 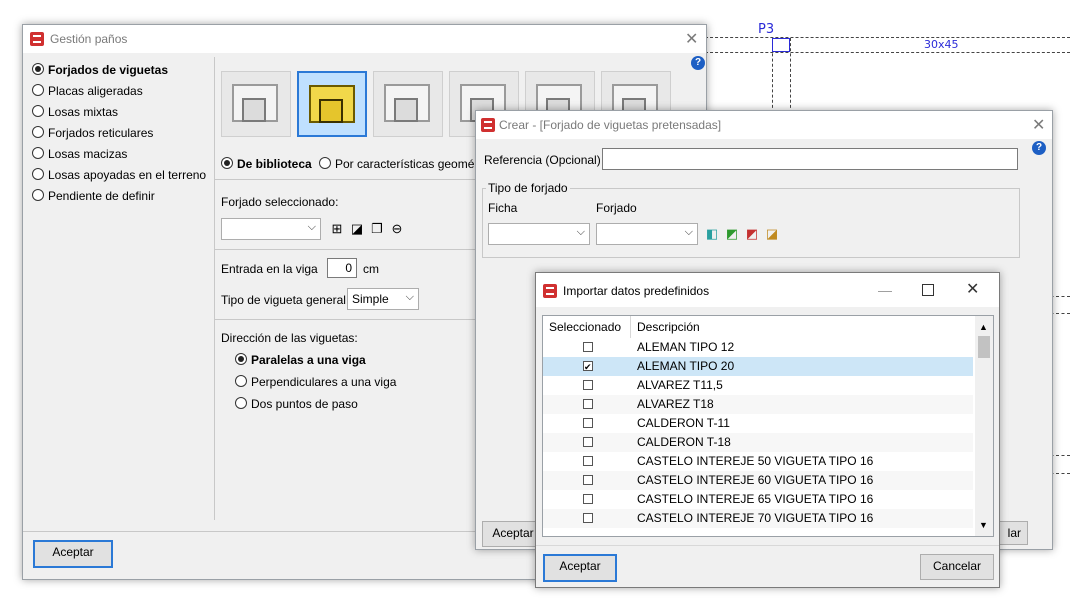 What do you see at coordinates (766, 29) in the screenshot?
I see `column-label: P3` at bounding box center [766, 29].